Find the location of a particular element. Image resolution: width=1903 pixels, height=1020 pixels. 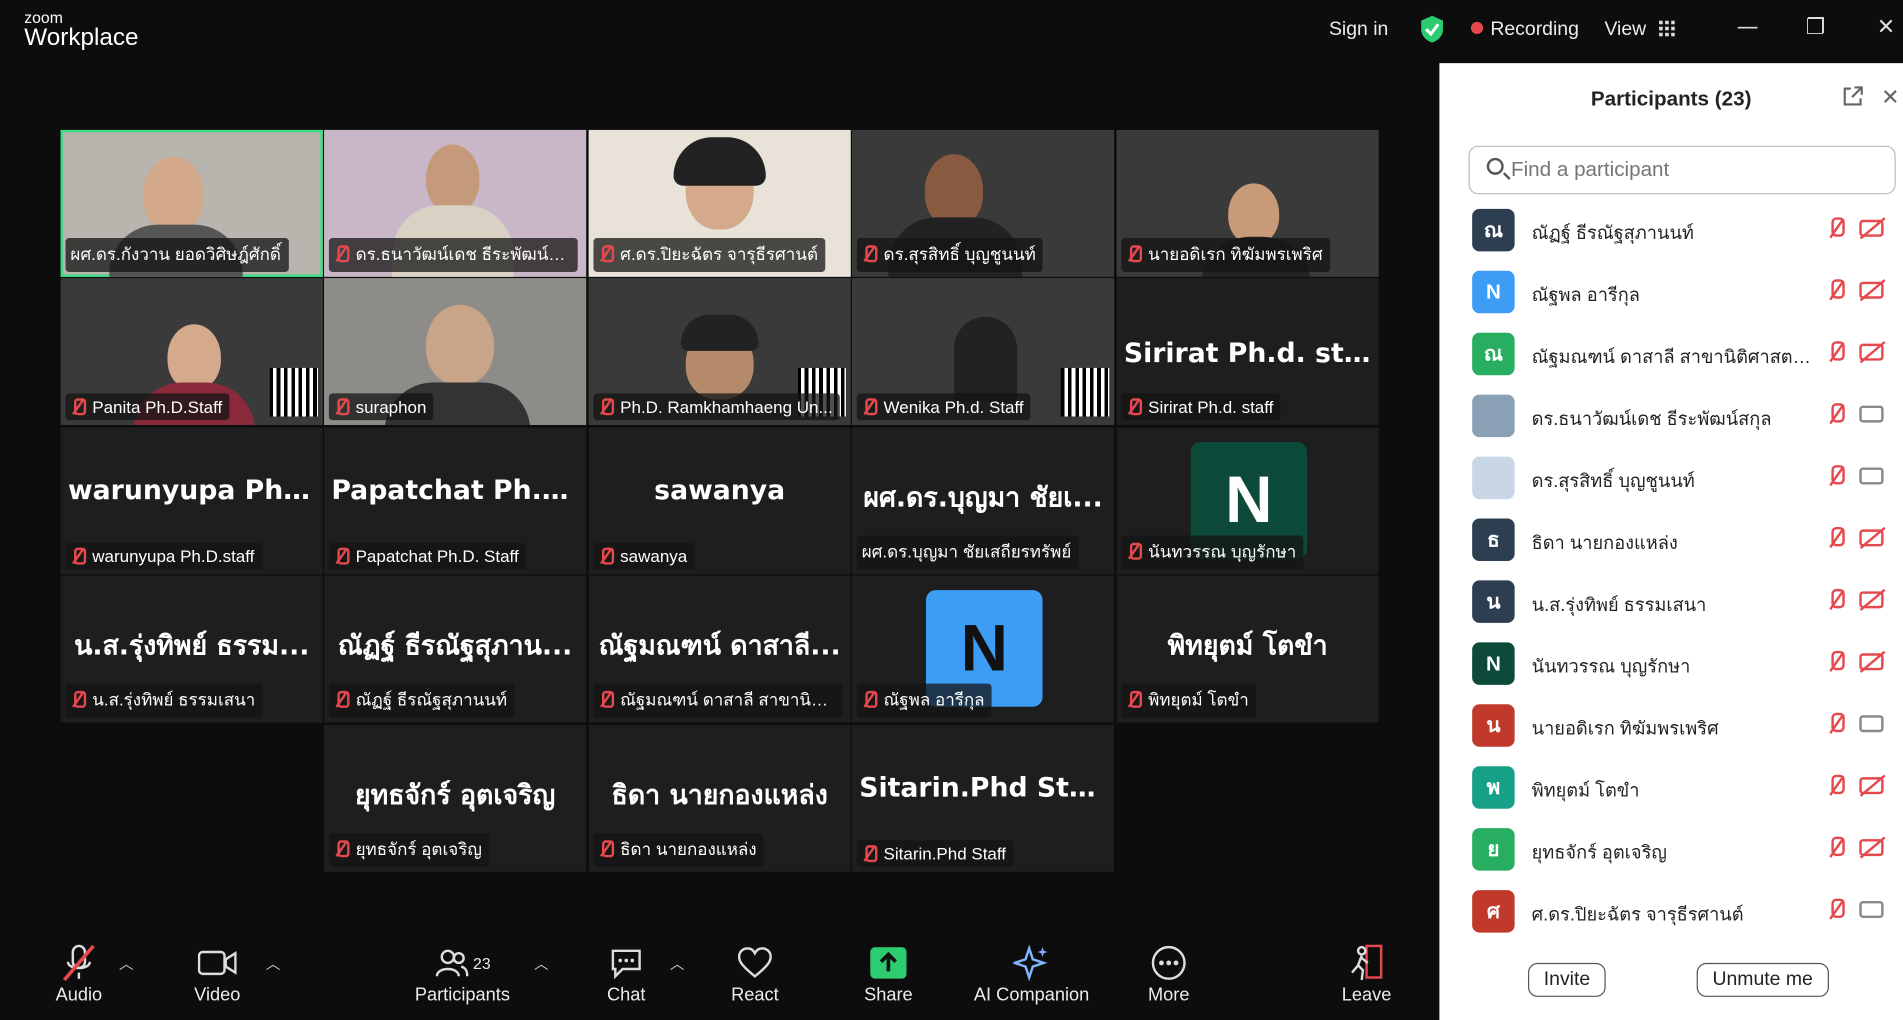

participant-display-name: ยุทธจักร์ อุตเจริญ is located at coordinates (455, 796).